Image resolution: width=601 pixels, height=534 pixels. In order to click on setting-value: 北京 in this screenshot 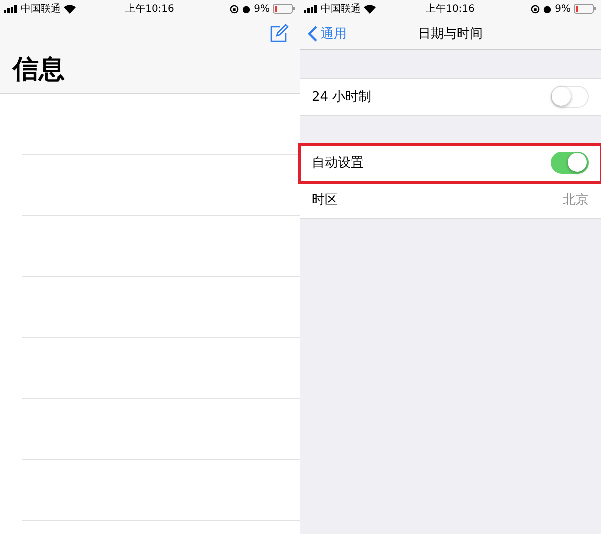, I will do `click(576, 200)`.